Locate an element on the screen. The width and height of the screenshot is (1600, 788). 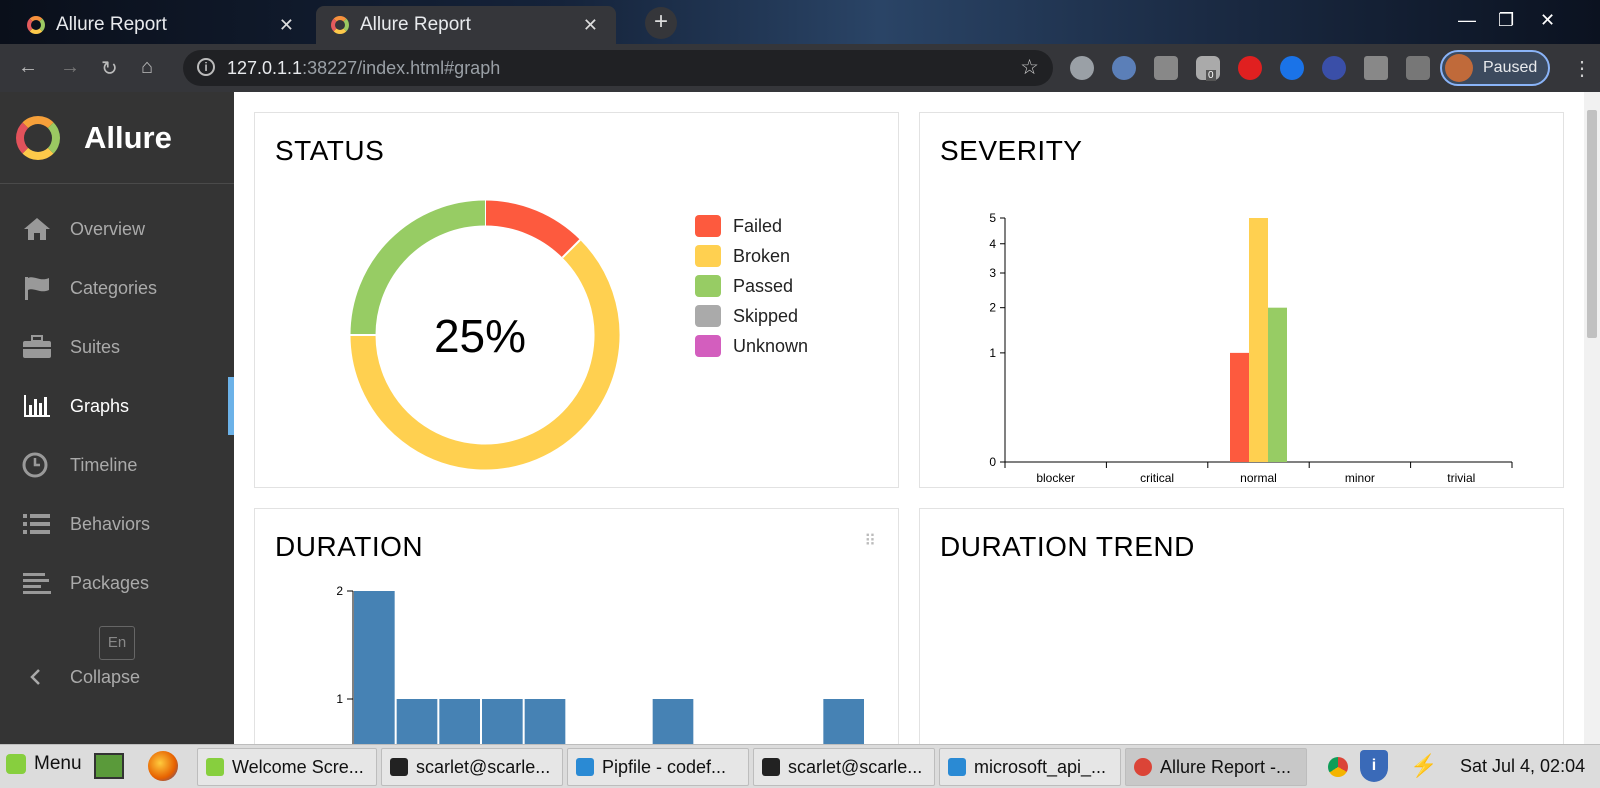
legend-item-failed: Failed is located at coordinates (751, 226).